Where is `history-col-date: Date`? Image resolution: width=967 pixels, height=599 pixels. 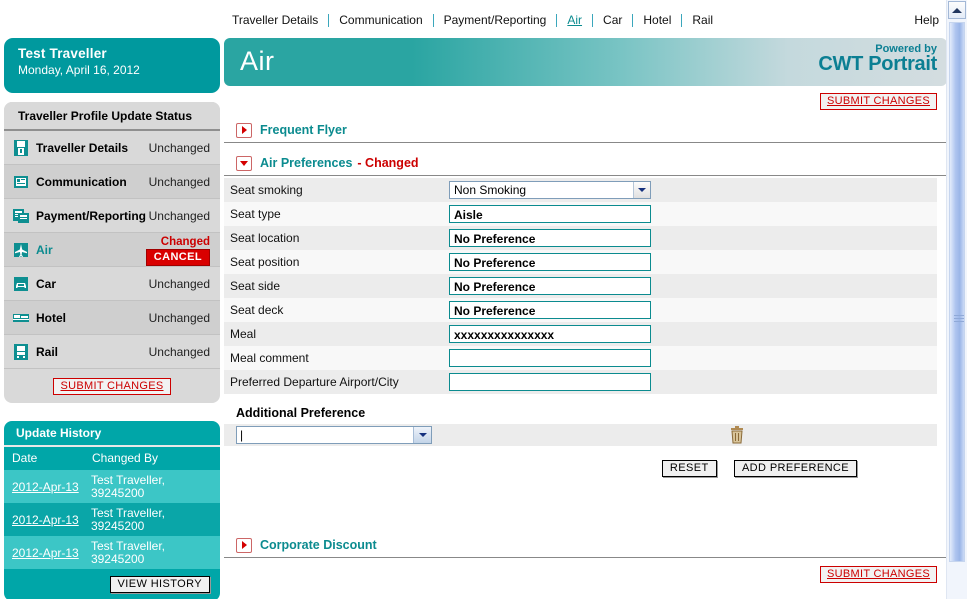 history-col-date: Date is located at coordinates (25, 458).